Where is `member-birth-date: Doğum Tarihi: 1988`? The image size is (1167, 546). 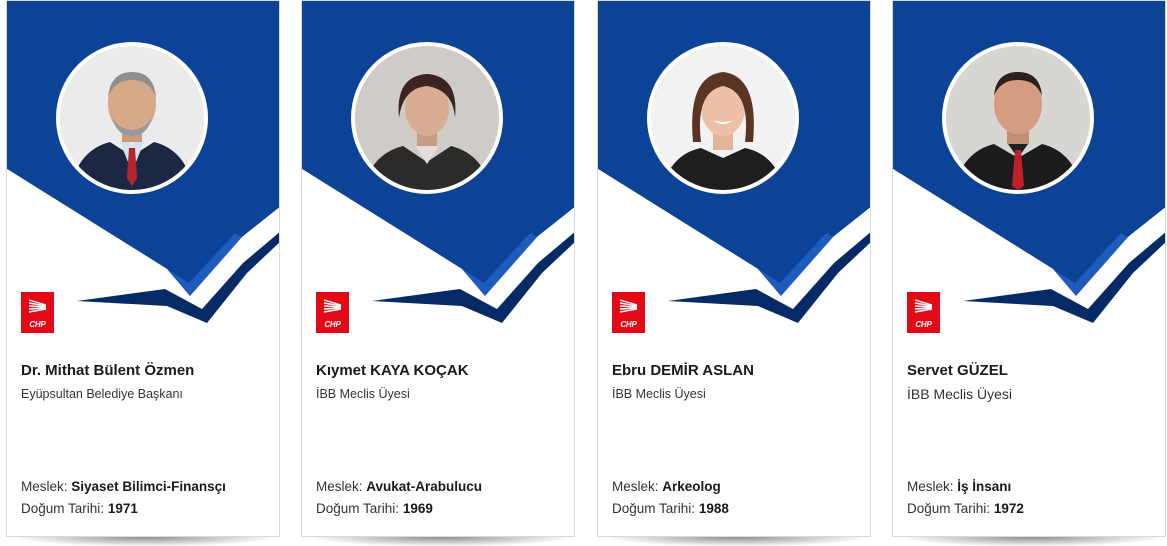 member-birth-date: Doğum Tarihi: 1988 is located at coordinates (670, 508).